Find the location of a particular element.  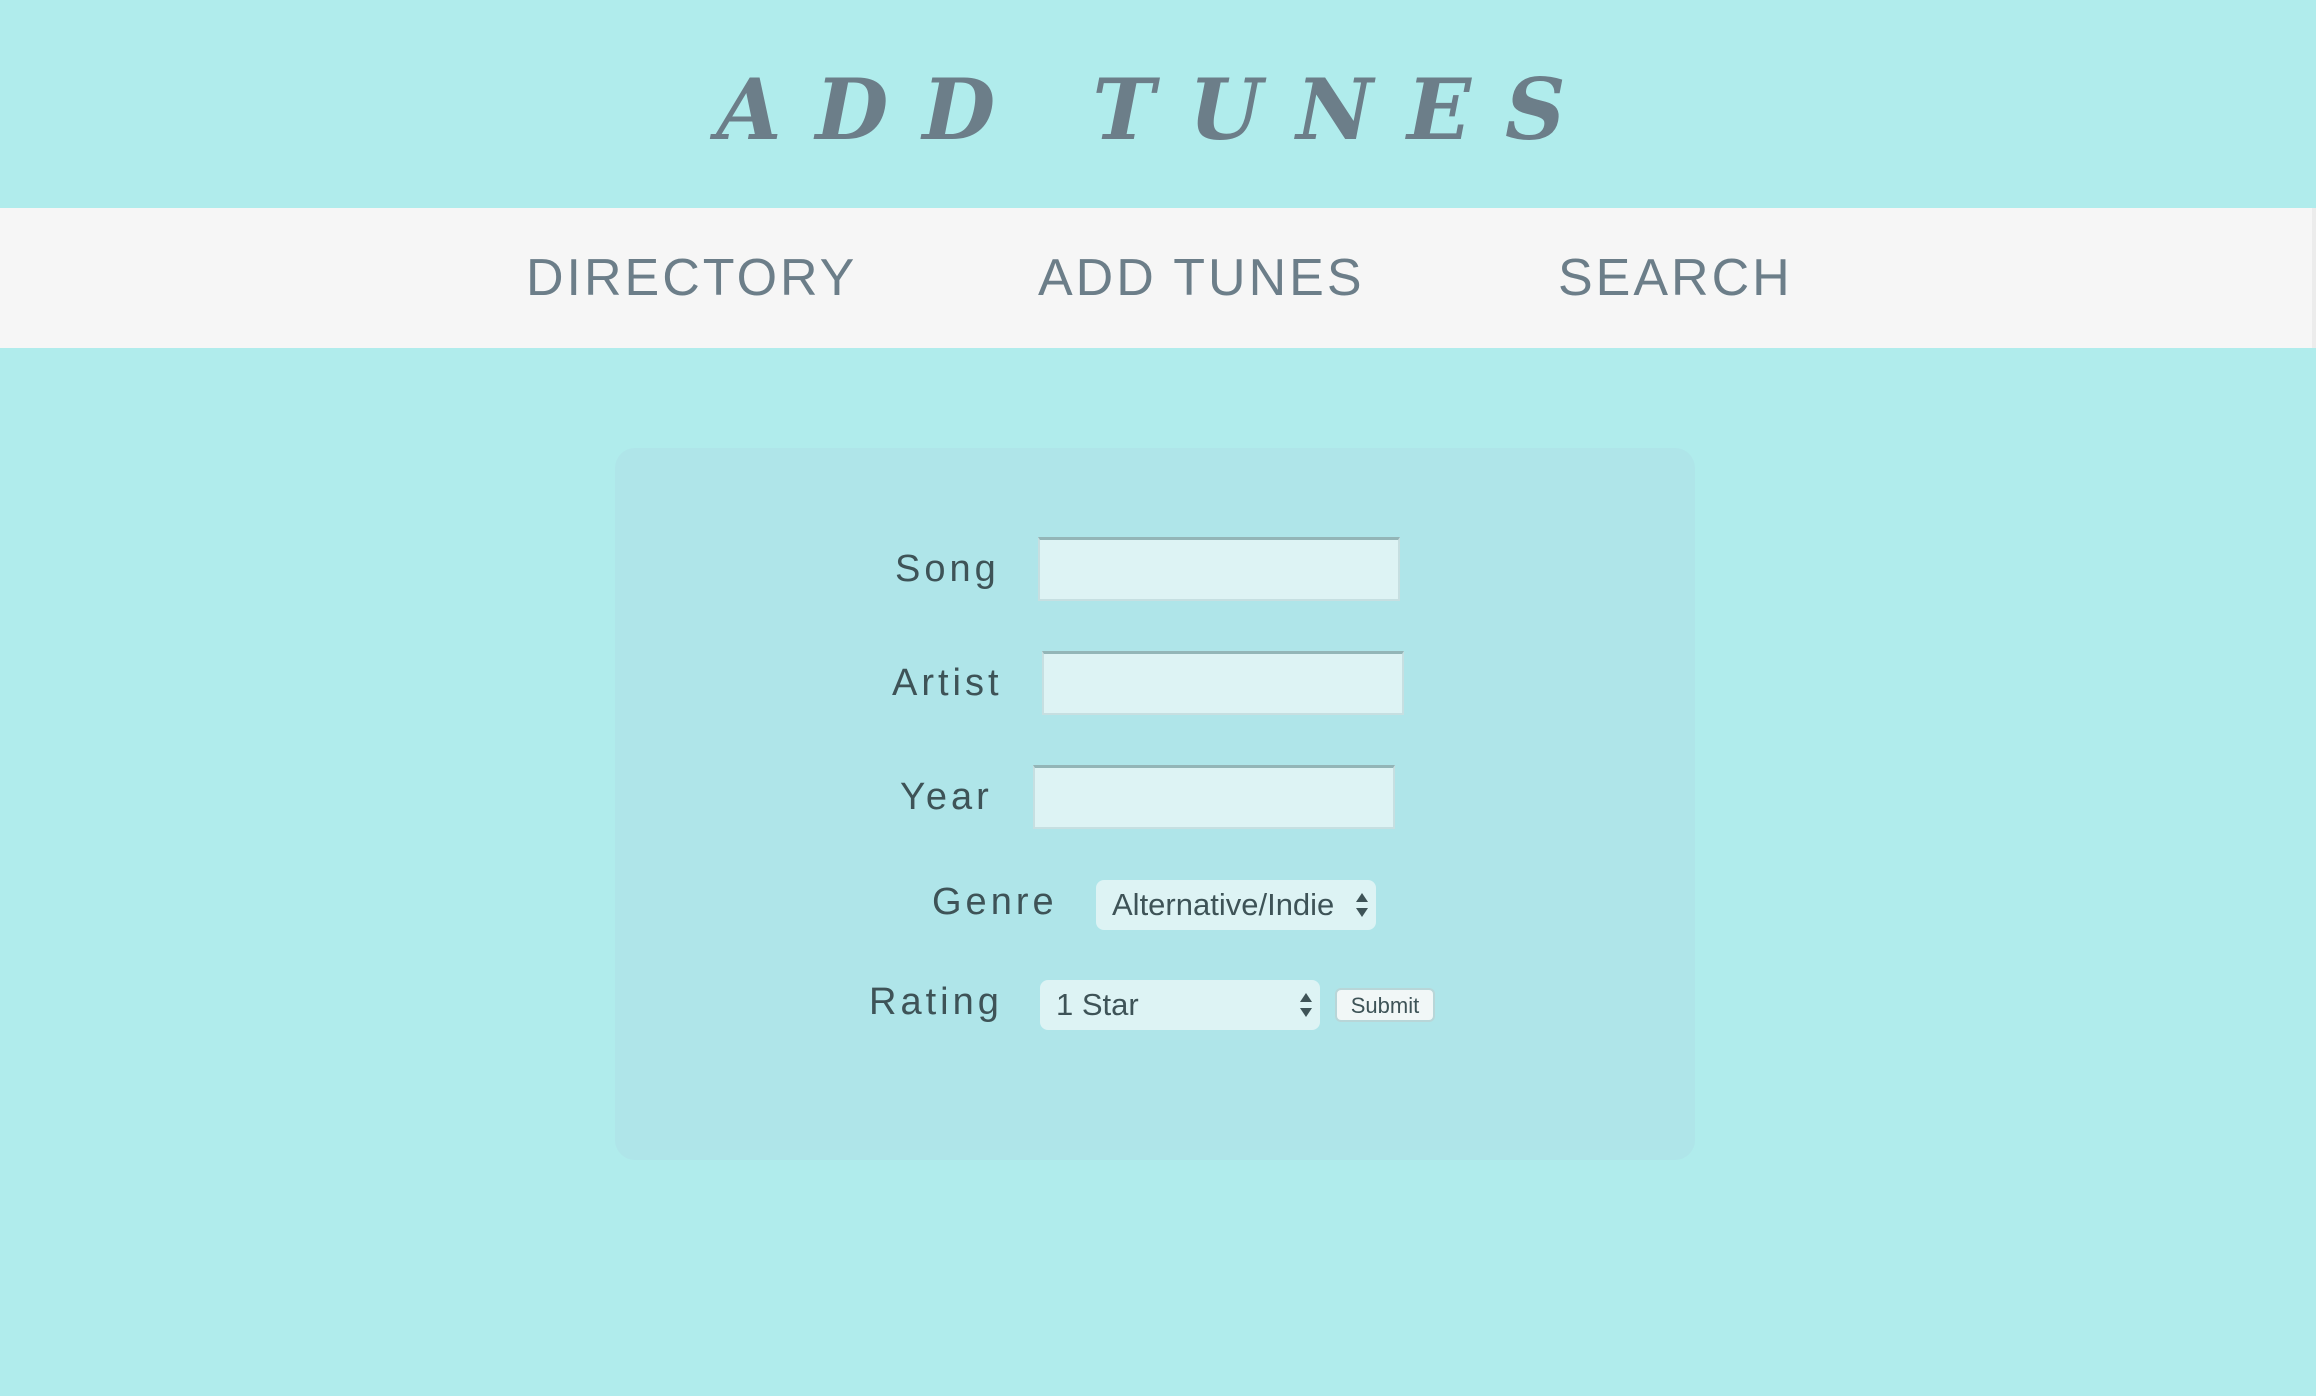

rating-select: 1 Star is located at coordinates (1180, 1005).